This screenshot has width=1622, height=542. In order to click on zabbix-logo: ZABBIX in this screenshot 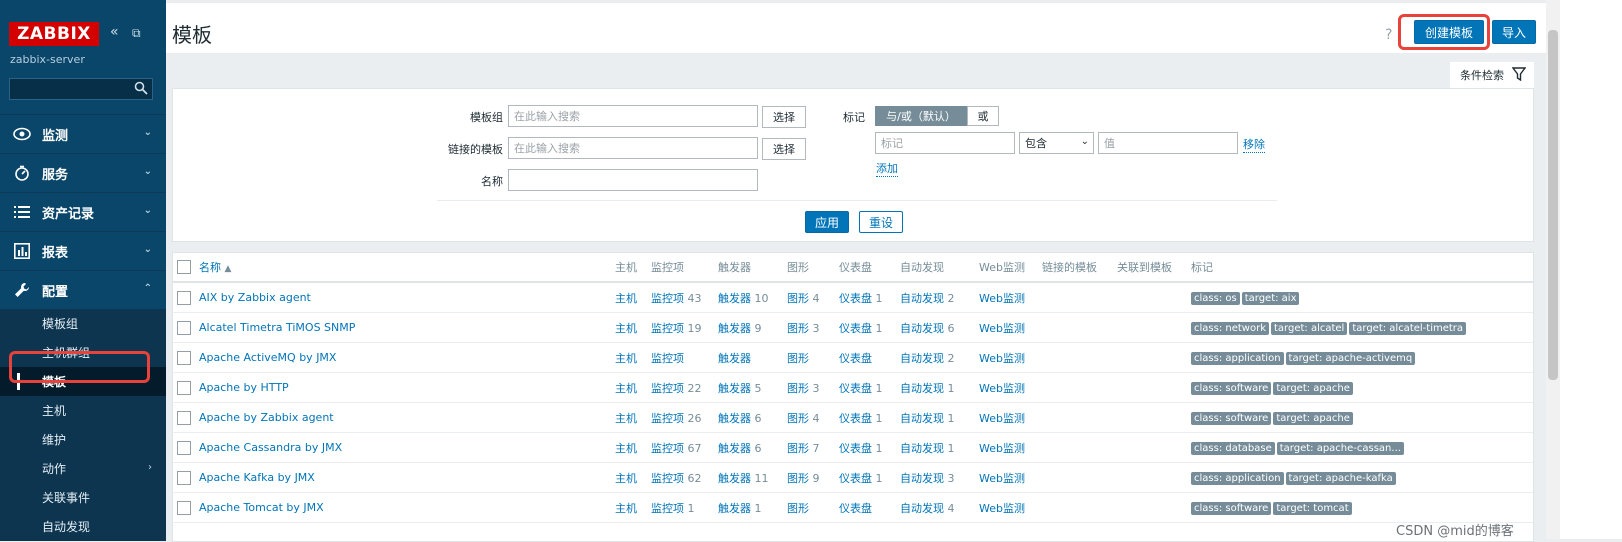, I will do `click(54, 34)`.